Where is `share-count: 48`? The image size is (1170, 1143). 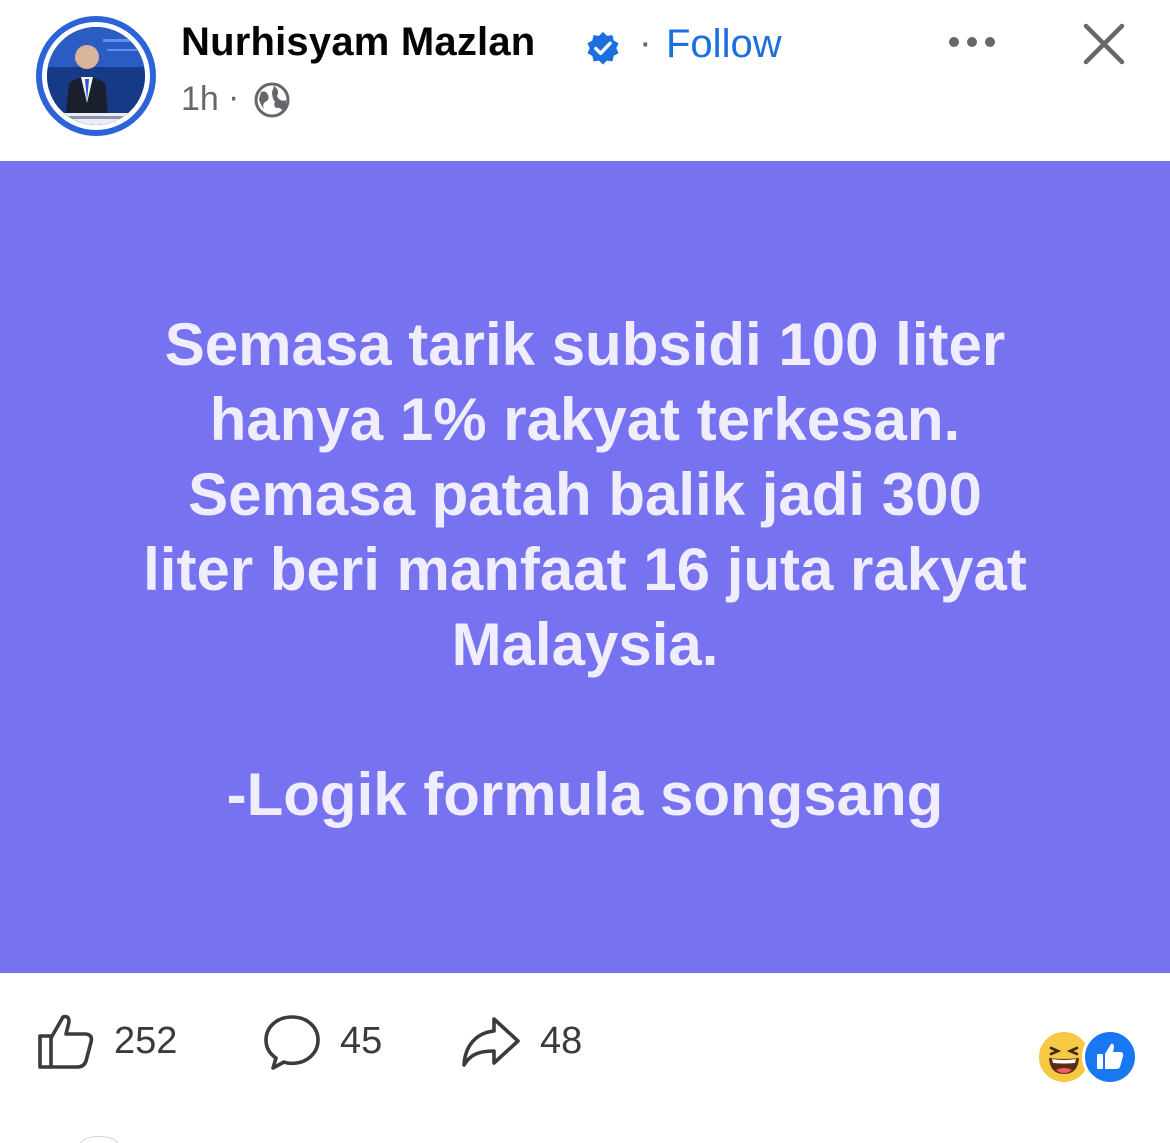
share-count: 48 is located at coordinates (561, 1040).